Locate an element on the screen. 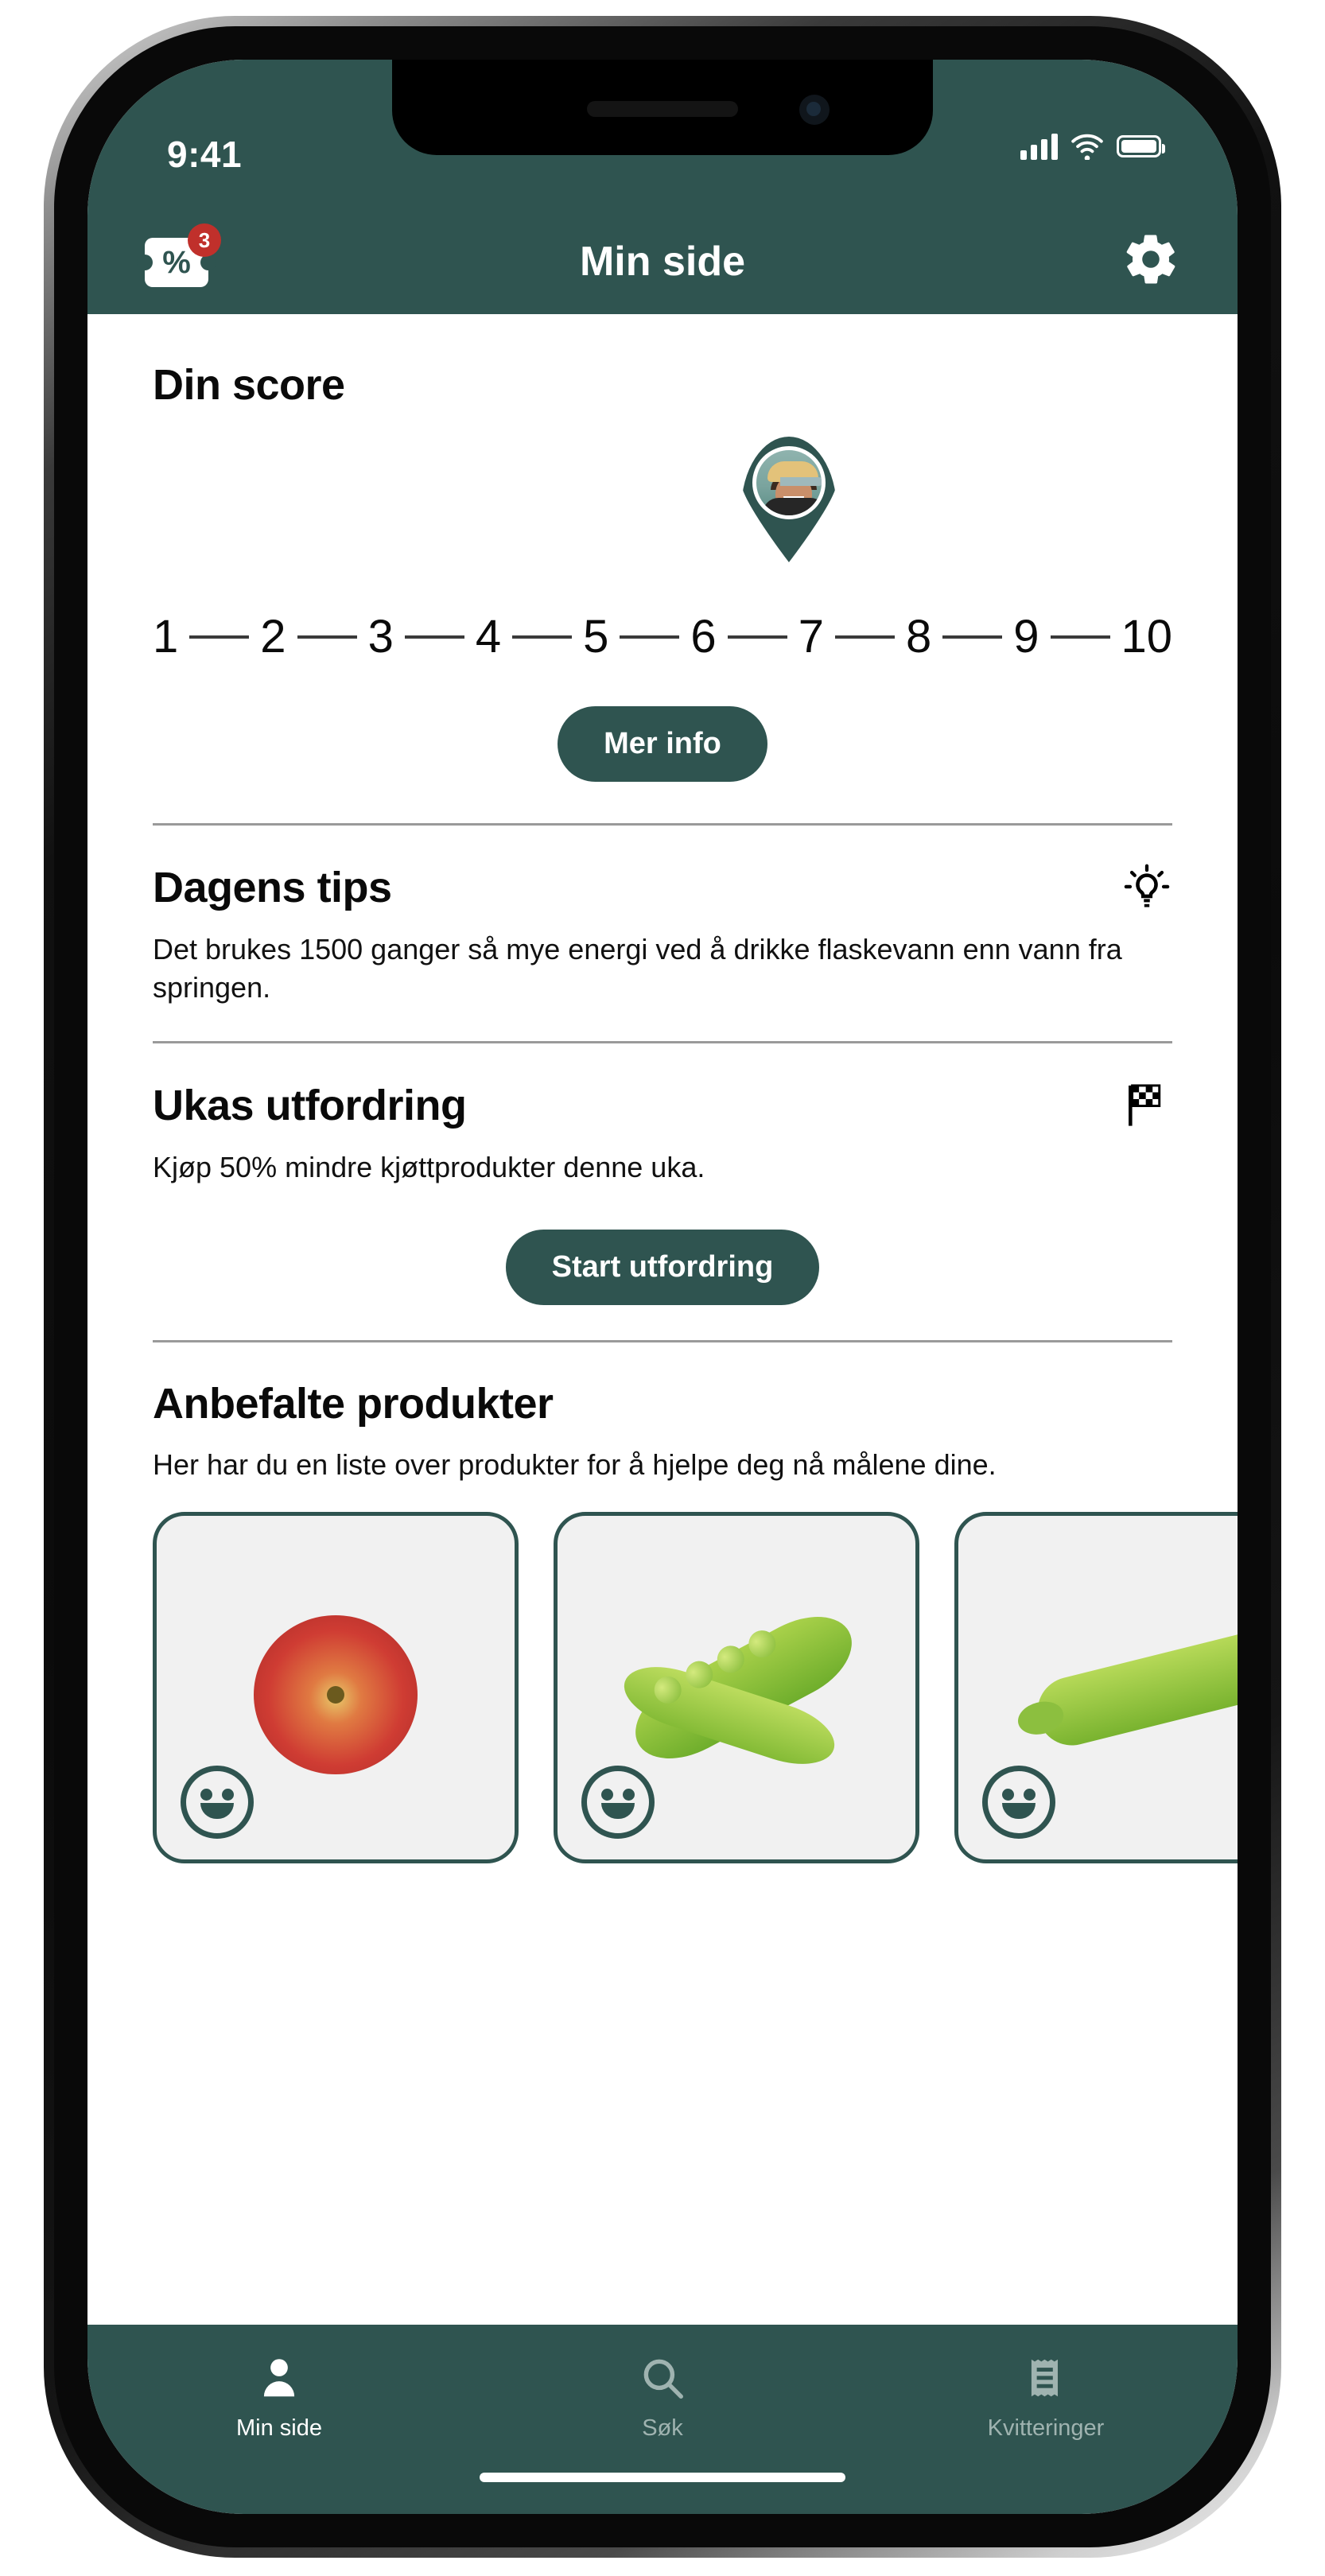  product-carousel is located at coordinates (695, 1688).